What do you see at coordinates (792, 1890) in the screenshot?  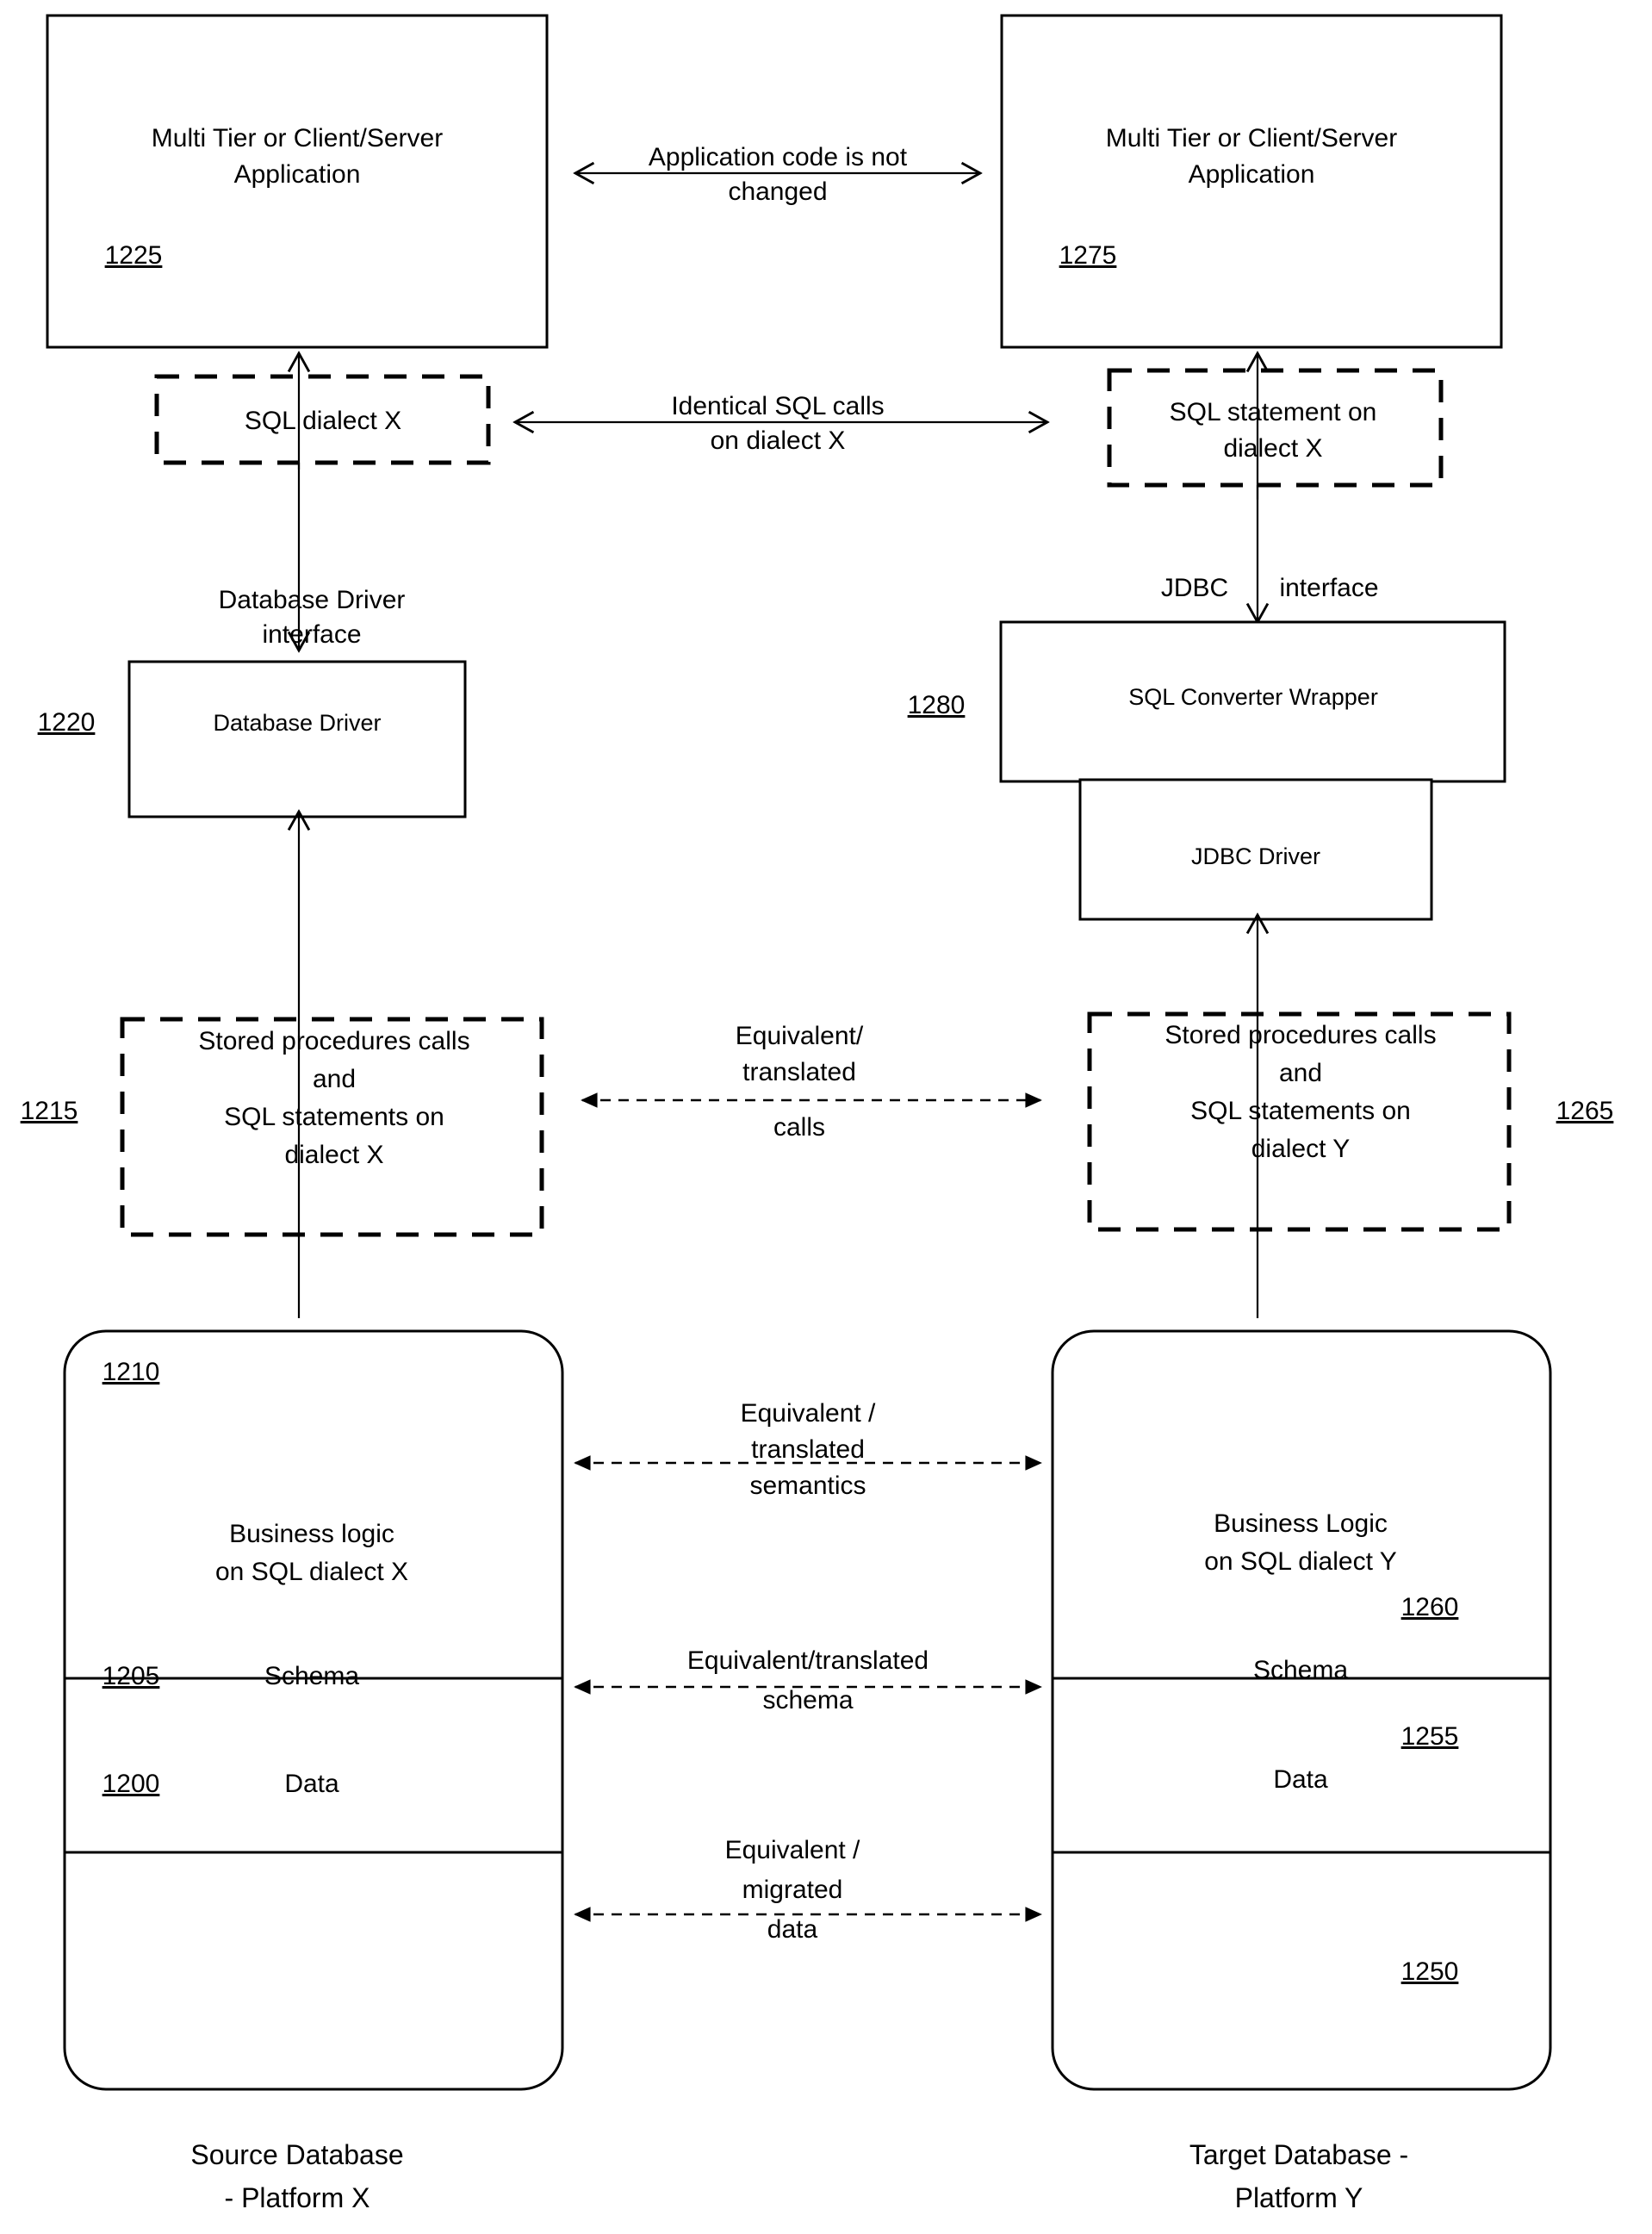 I see `data-arrow-line2: migrated` at bounding box center [792, 1890].